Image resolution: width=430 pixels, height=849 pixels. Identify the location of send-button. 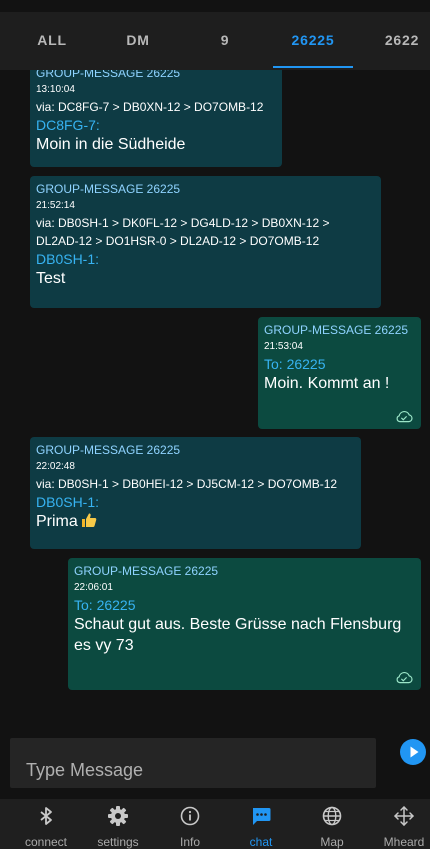
(413, 752).